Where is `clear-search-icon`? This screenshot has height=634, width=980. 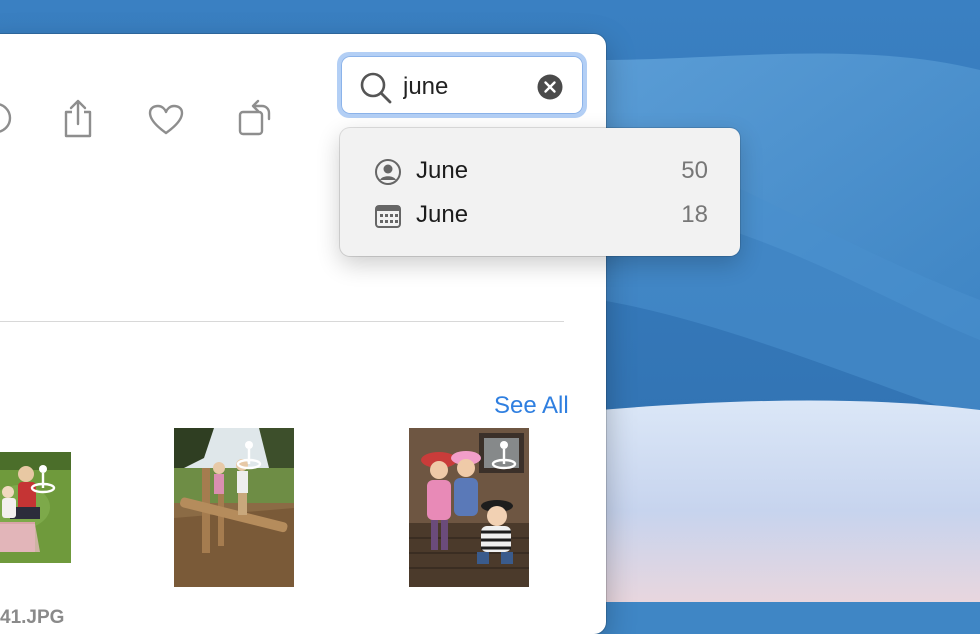
clear-search-icon is located at coordinates (550, 89).